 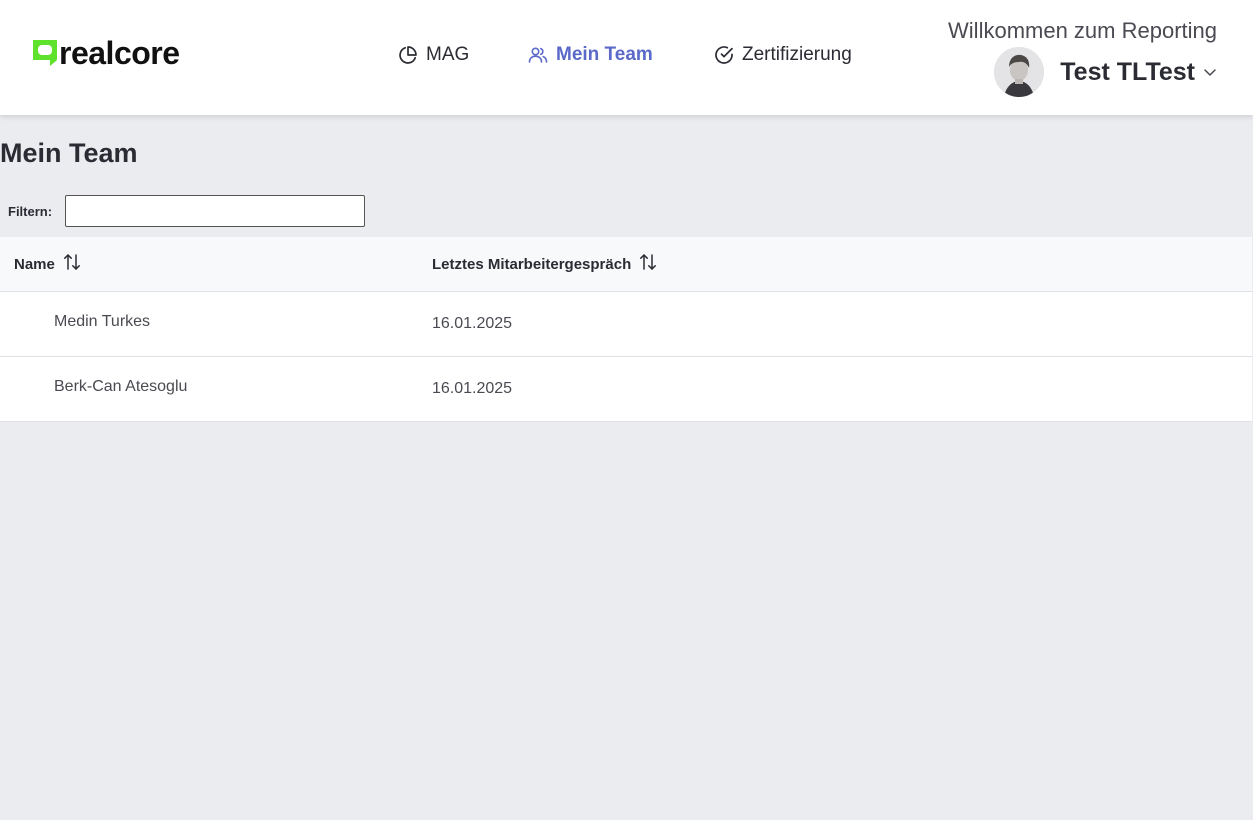 I want to click on filter-label: Filtern:, so click(x=30, y=211).